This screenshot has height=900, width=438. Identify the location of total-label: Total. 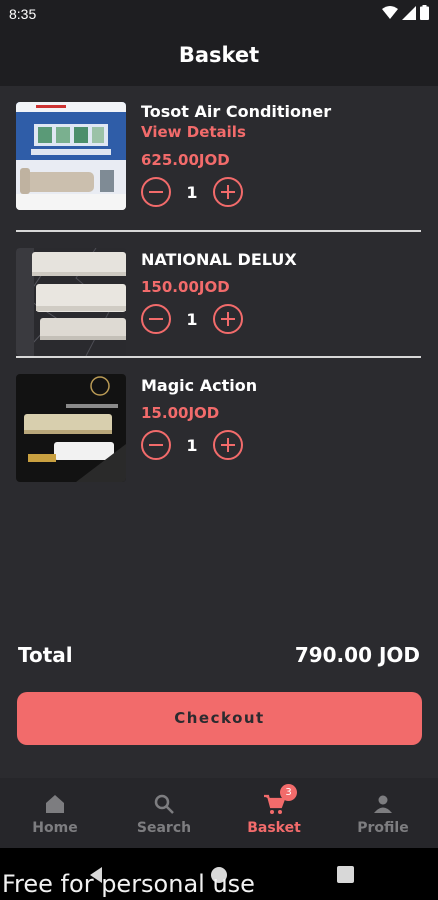
(45, 655).